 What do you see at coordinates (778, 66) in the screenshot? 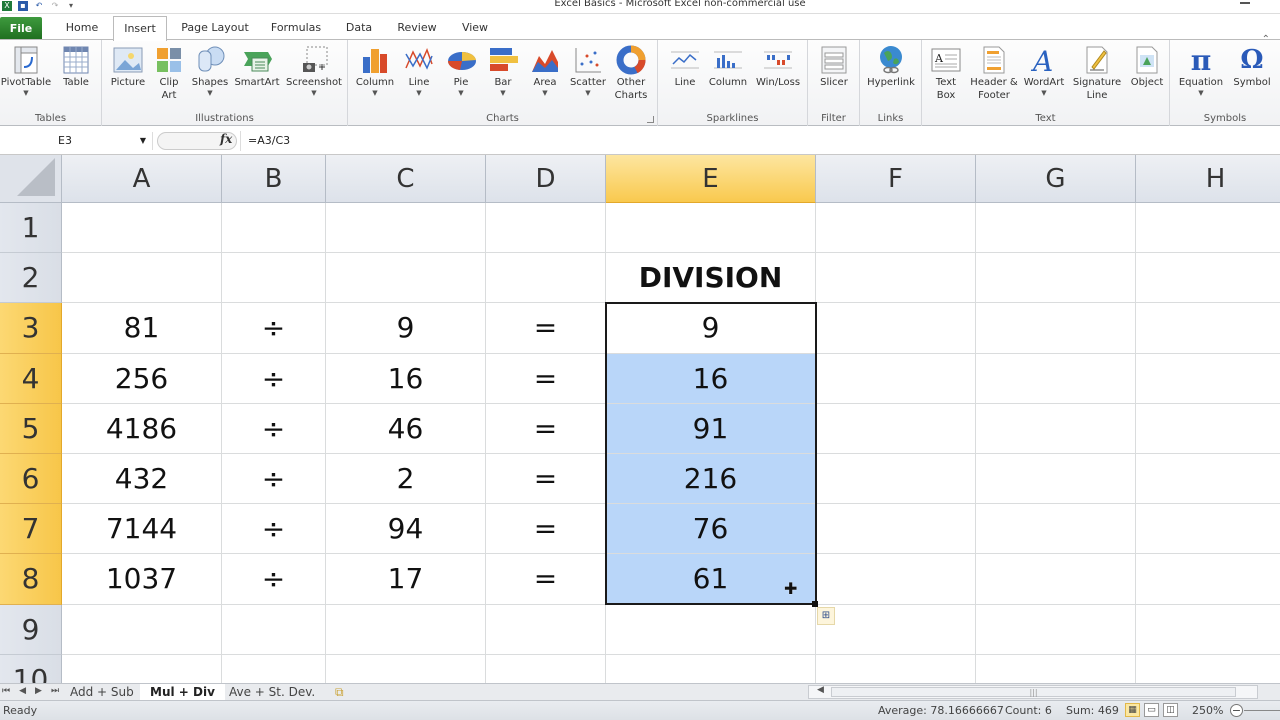
I see `sparkline-winloss-button: Win/Loss` at bounding box center [778, 66].